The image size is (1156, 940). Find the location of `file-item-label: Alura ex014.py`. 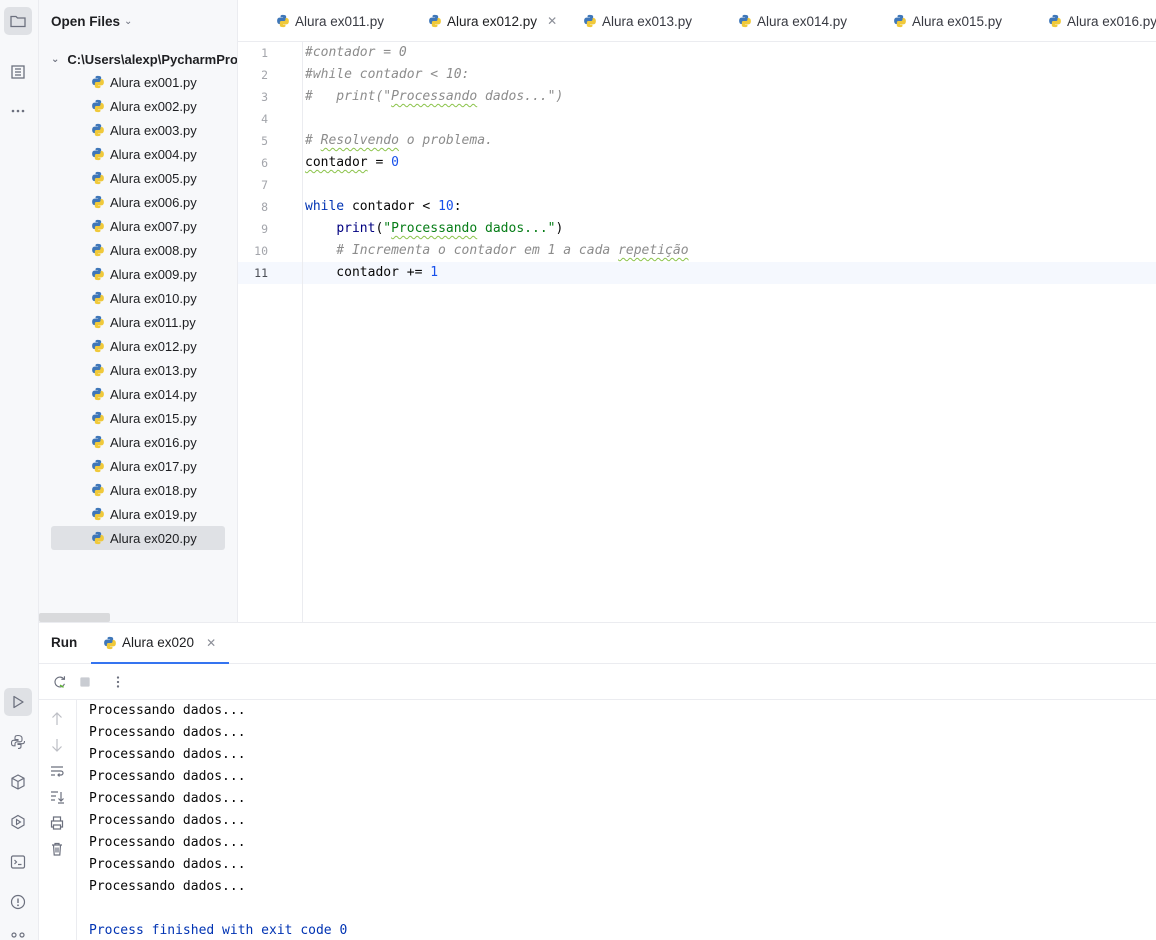

file-item-label: Alura ex014.py is located at coordinates (153, 394).